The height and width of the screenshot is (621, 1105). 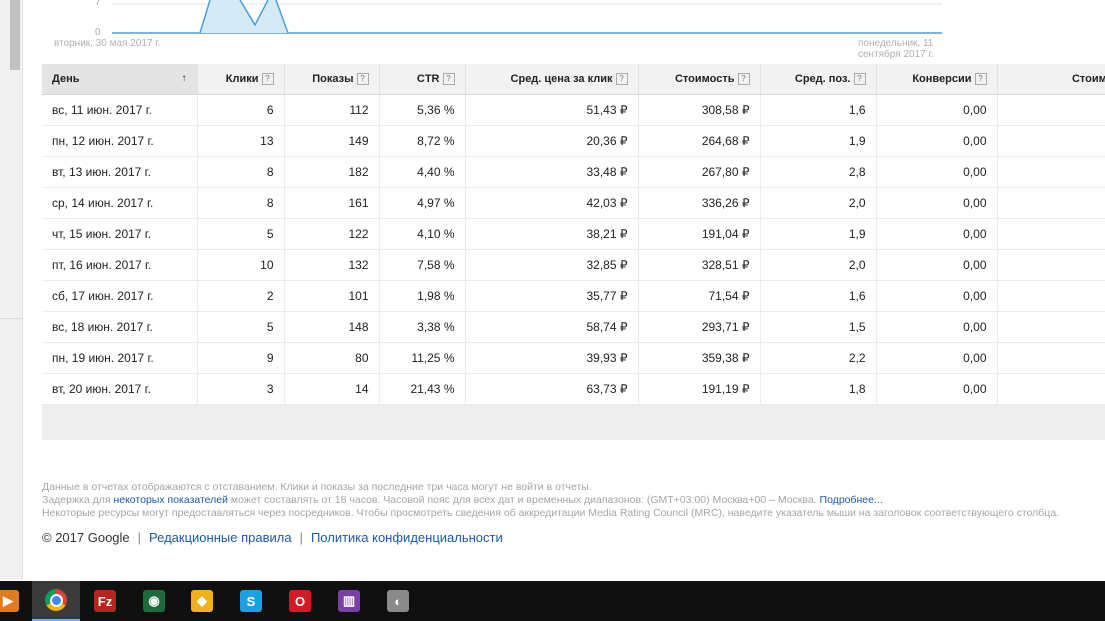 What do you see at coordinates (552, 172) in the screenshot?
I see `table-cell: 33,48 ₽` at bounding box center [552, 172].